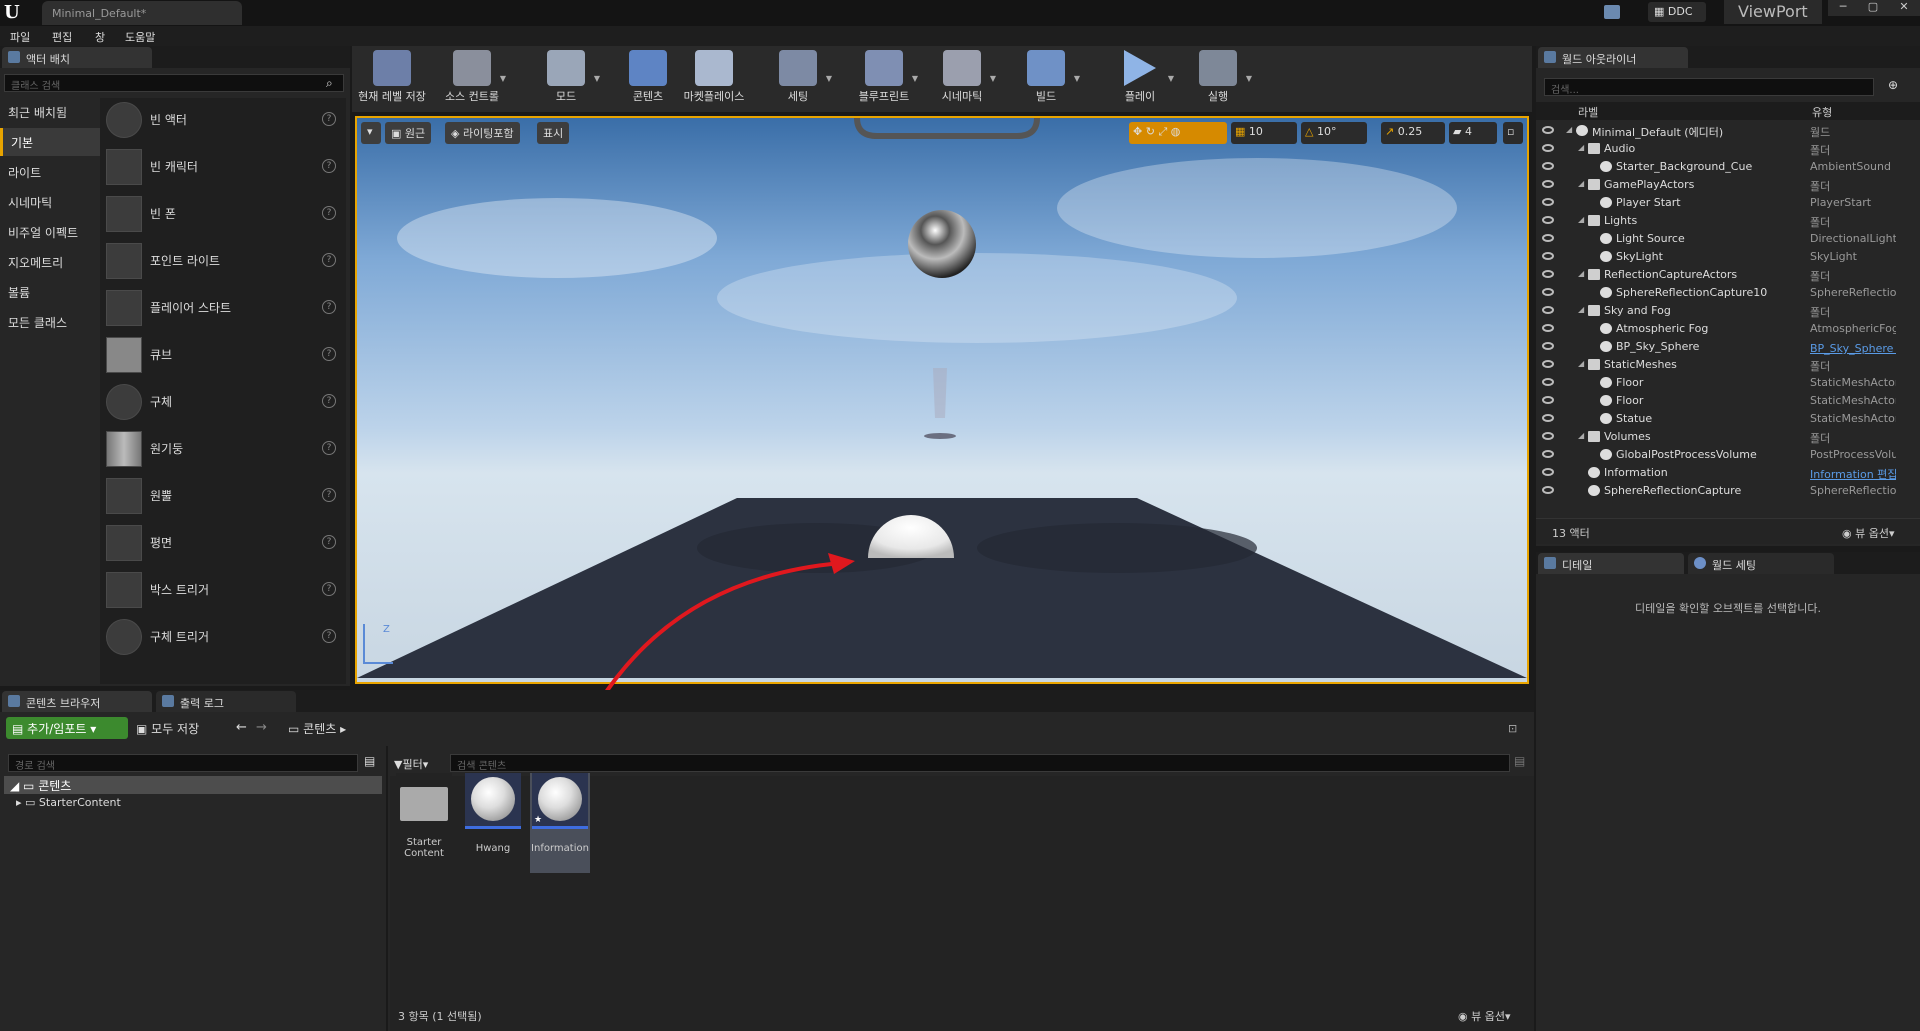  Describe the element at coordinates (50, 202) in the screenshot. I see `category-cinematic: 시네마틱` at that location.